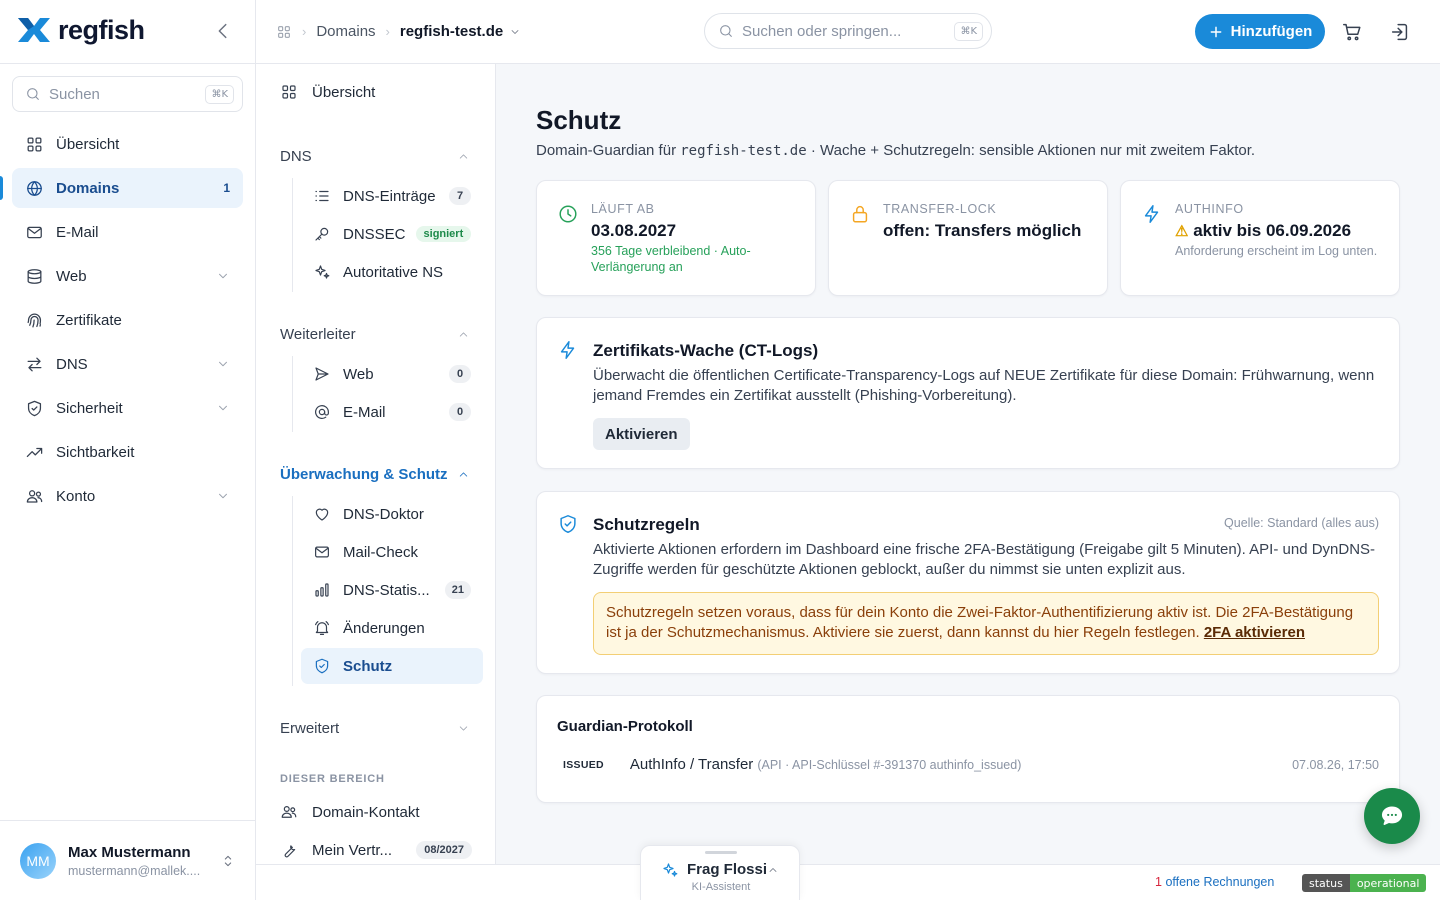 This screenshot has height=900, width=1440. What do you see at coordinates (219, 94) in the screenshot?
I see `shortcut-hint: ⌘K` at bounding box center [219, 94].